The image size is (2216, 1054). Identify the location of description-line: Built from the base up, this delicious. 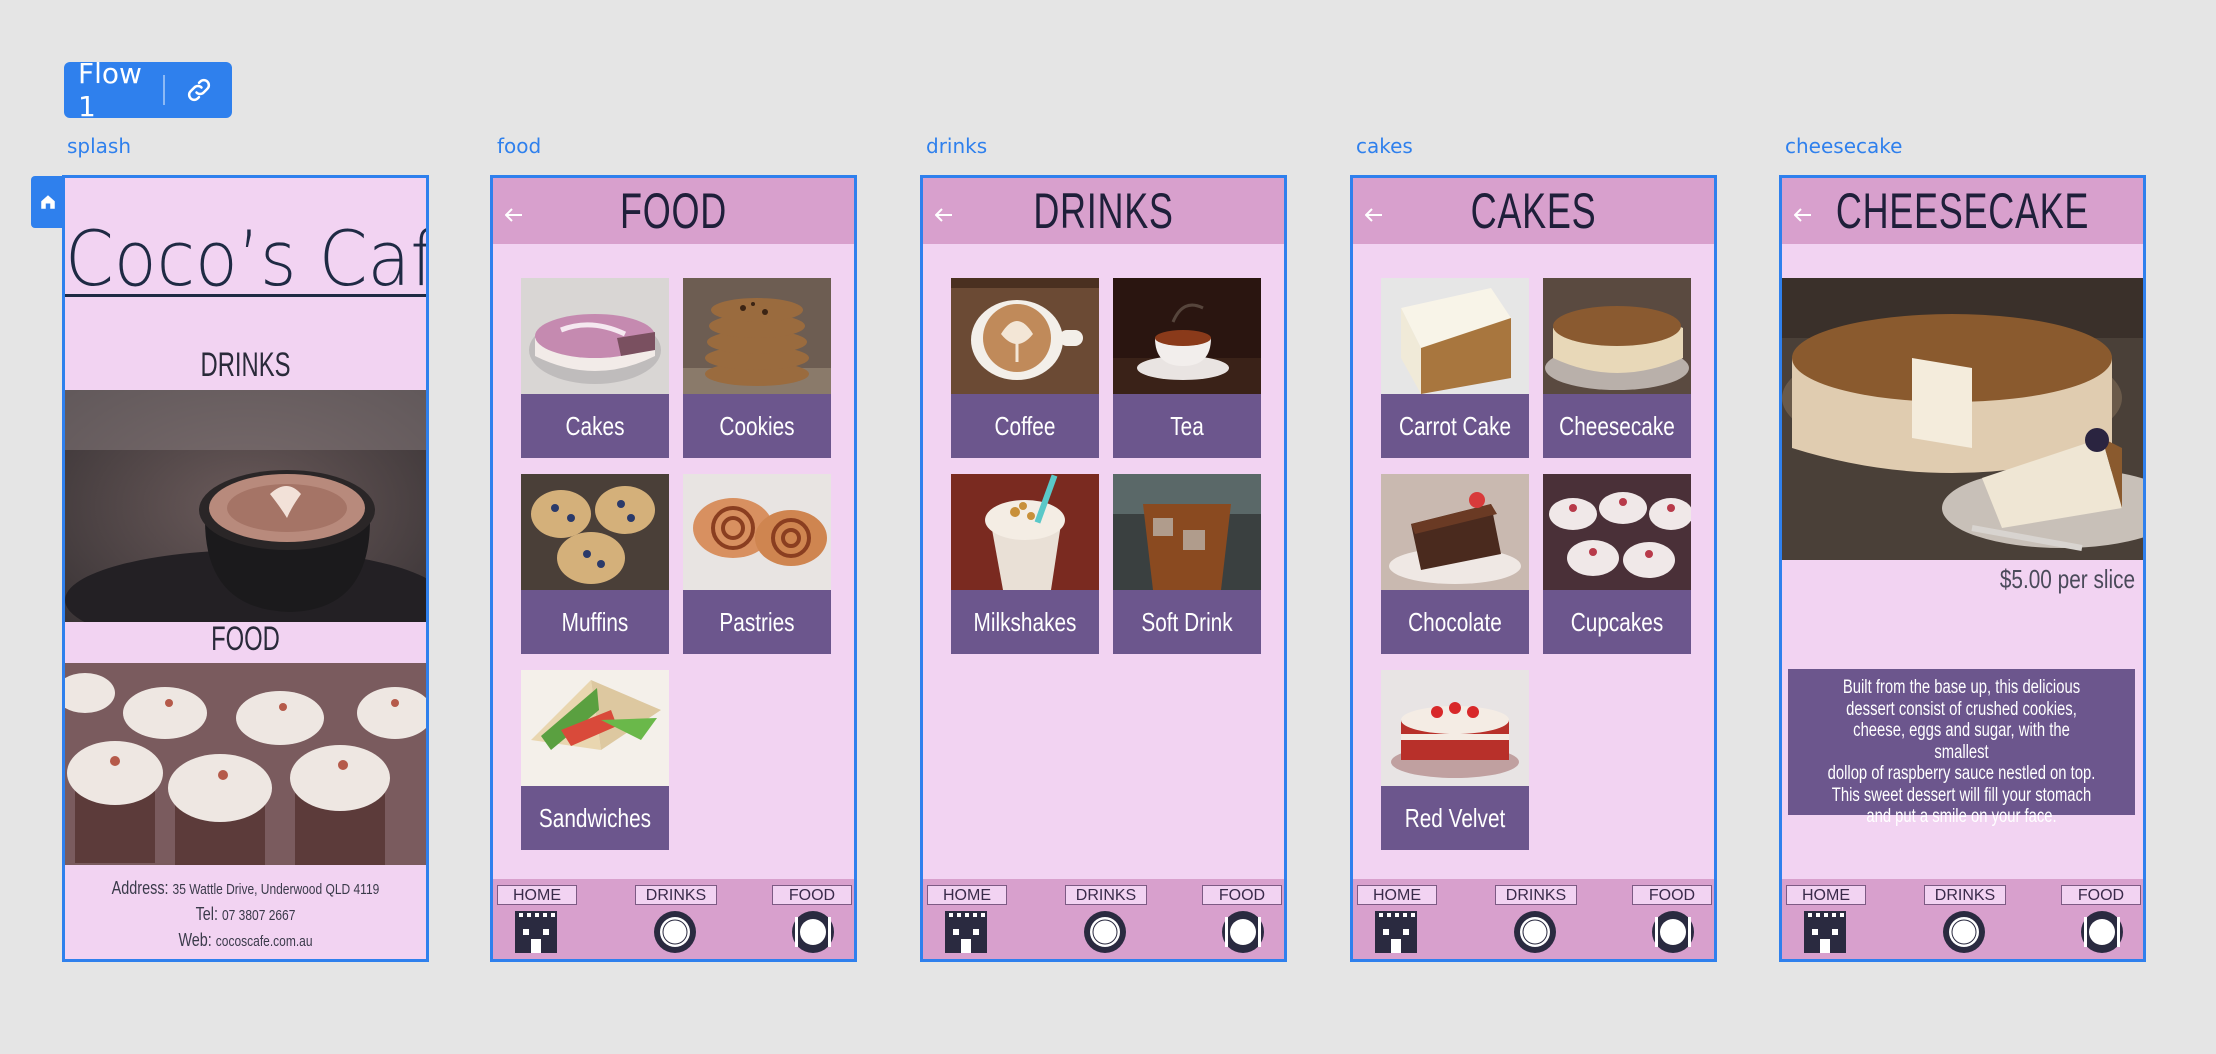
(1961, 687).